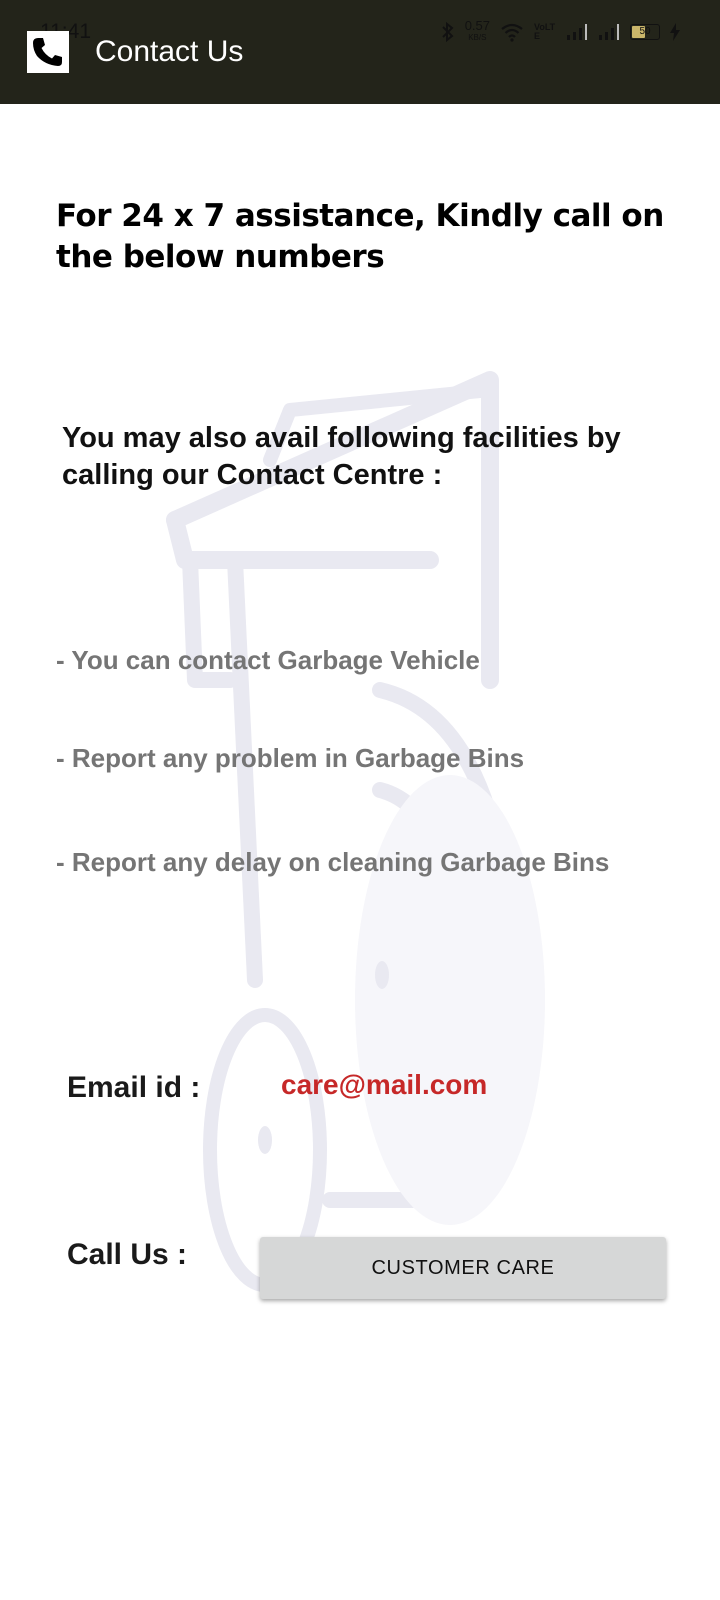 This screenshot has height=1600, width=720. What do you see at coordinates (545, 31) in the screenshot?
I see `volte-indicator: VoLTE` at bounding box center [545, 31].